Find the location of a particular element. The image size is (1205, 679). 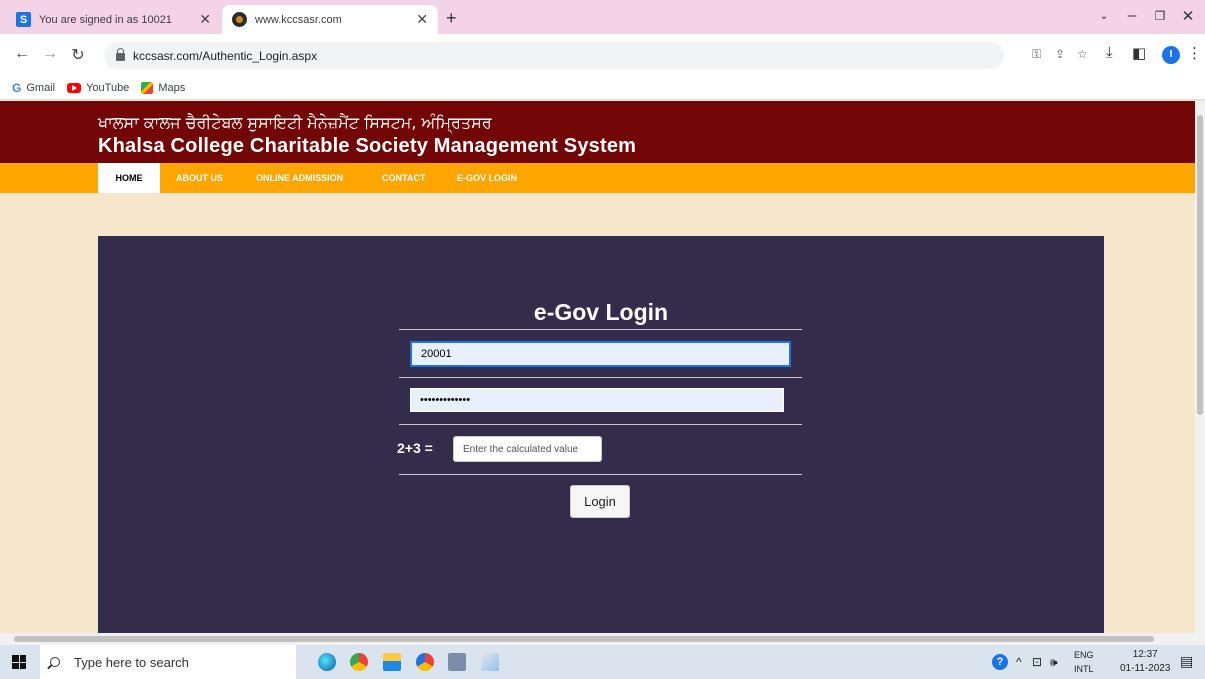

chevron-up-icon: ^ is located at coordinates (1019, 662).